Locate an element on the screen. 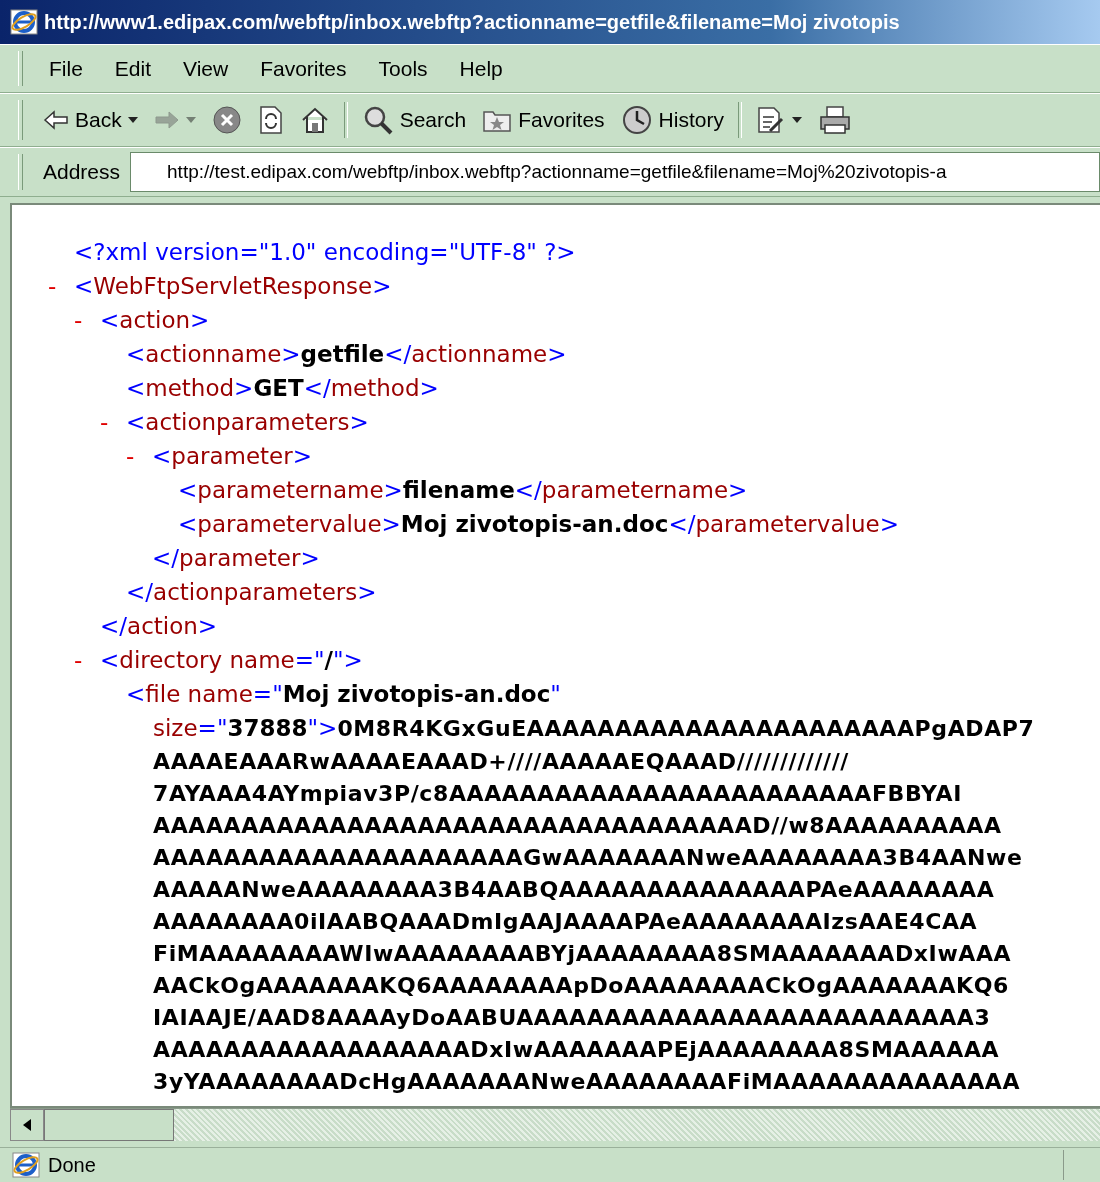  base64-data-line: 7AYAAA4AYmpiav3P/c8AAAAAAAAAAAAAAAAAAAAAAAAFBBYAI is located at coordinates (557, 793).